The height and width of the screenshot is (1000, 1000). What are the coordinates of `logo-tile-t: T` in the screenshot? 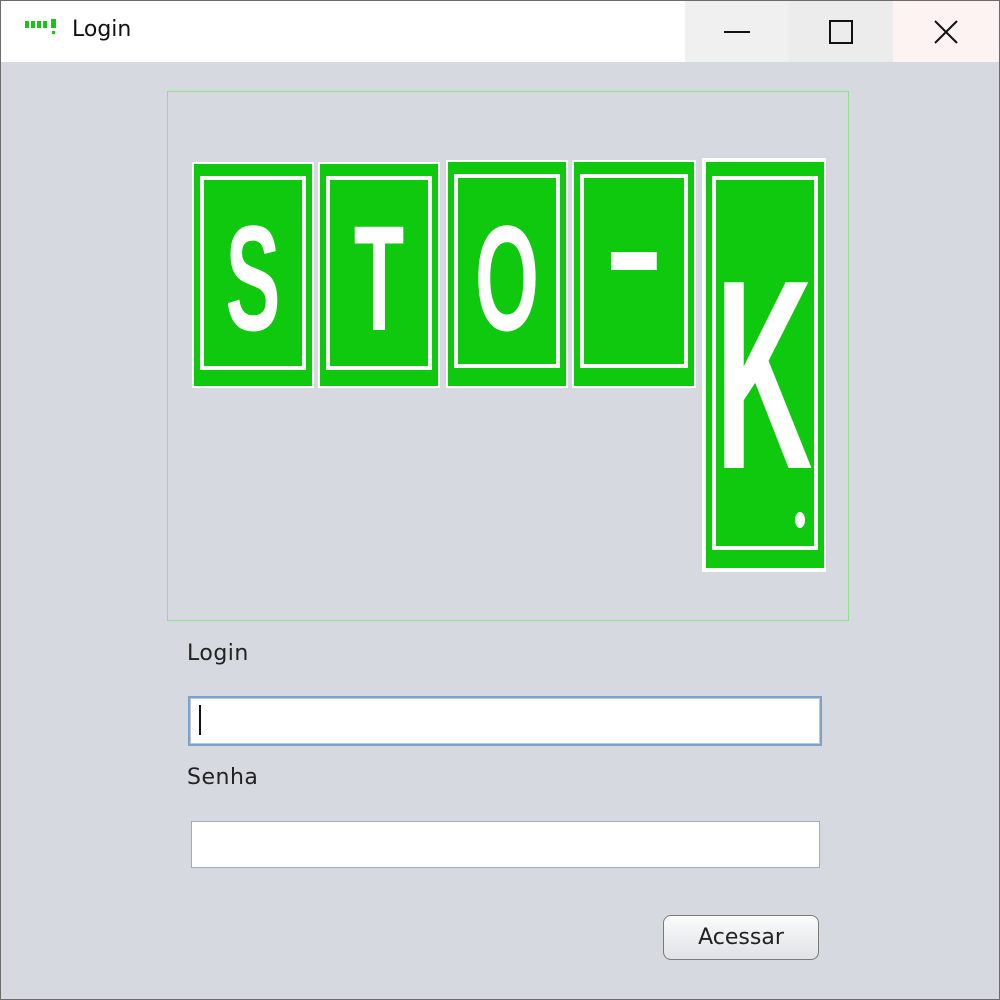 It's located at (379, 275).